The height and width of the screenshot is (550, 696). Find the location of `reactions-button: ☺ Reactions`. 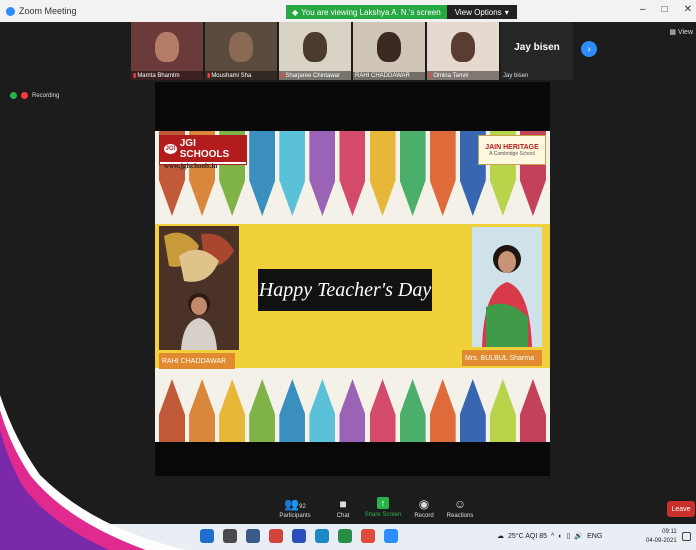

reactions-button: ☺ Reactions is located at coordinates (460, 508).